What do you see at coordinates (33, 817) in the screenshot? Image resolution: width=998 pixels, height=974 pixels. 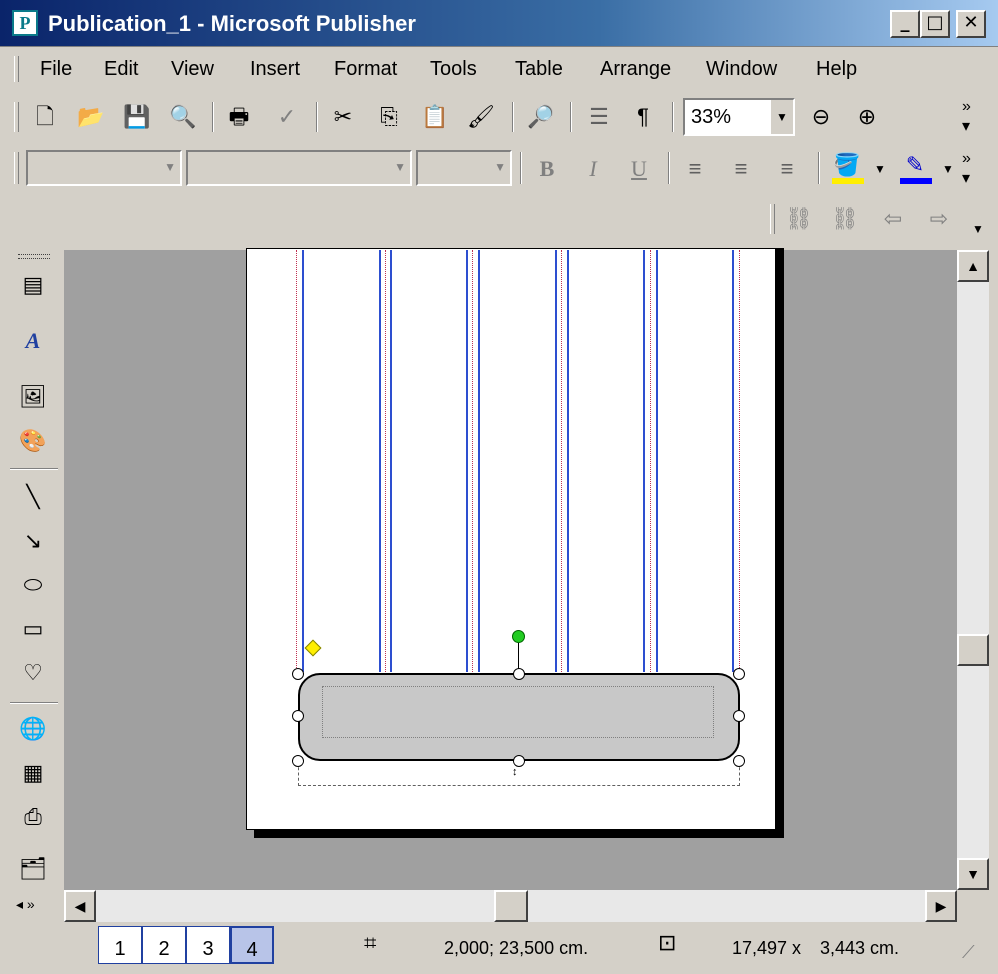 I see `html-code-icon: ⎙` at bounding box center [33, 817].